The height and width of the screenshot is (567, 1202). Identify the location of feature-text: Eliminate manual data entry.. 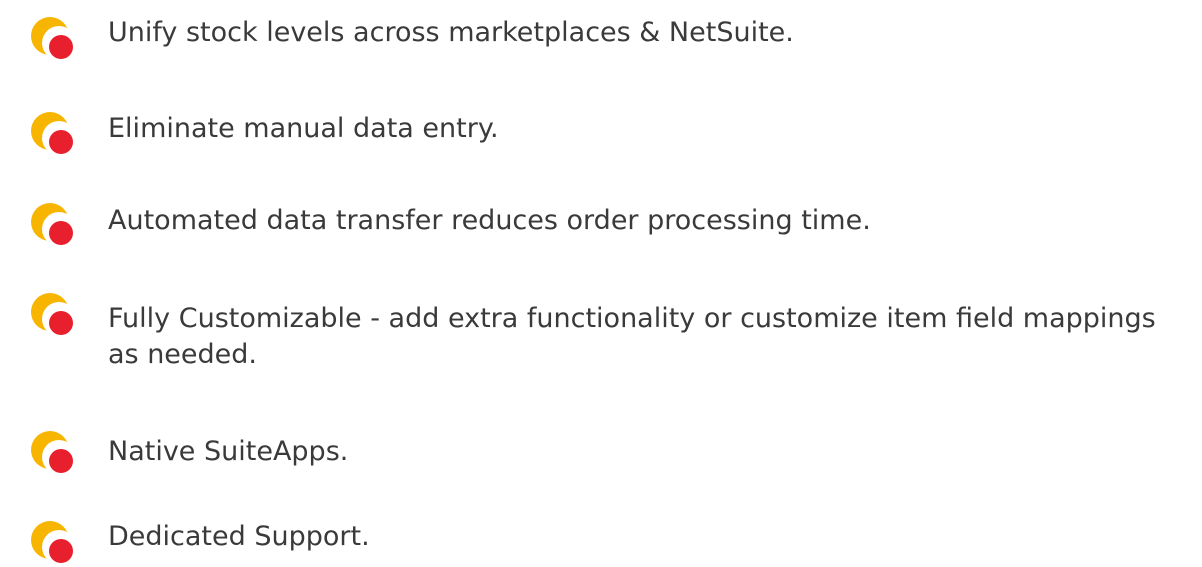
(303, 128).